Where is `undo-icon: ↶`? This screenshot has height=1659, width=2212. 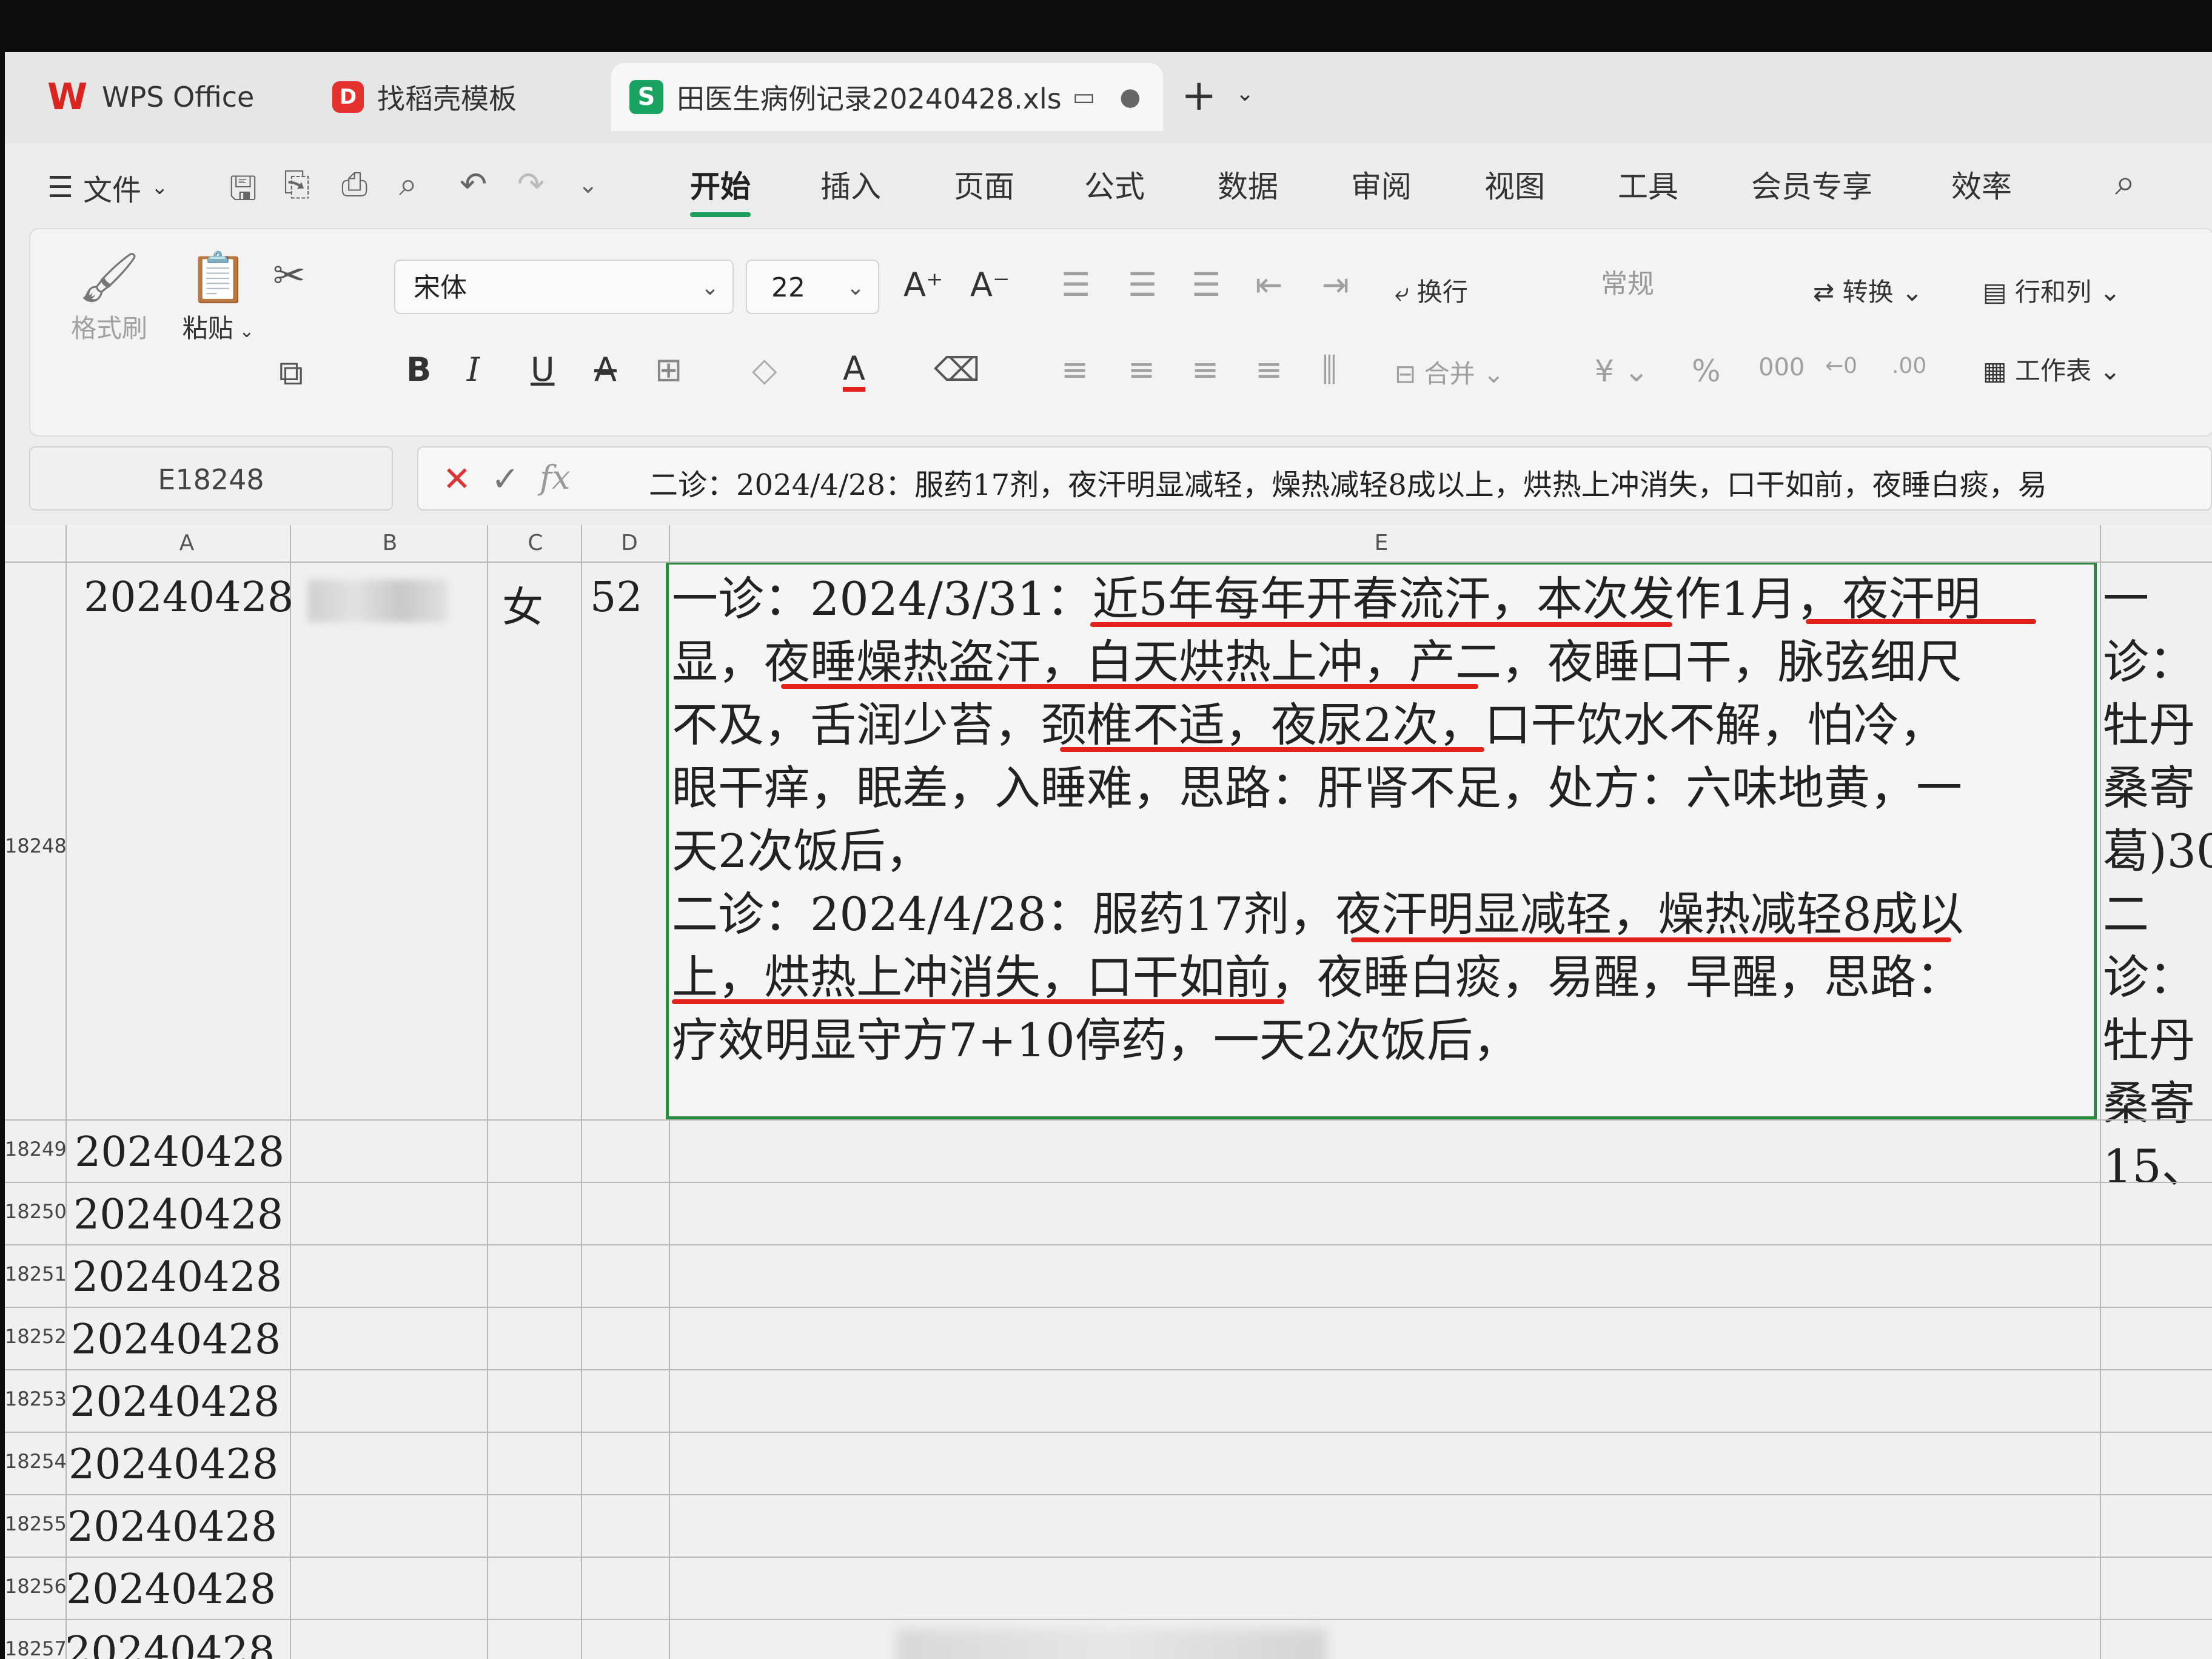 undo-icon: ↶ is located at coordinates (473, 184).